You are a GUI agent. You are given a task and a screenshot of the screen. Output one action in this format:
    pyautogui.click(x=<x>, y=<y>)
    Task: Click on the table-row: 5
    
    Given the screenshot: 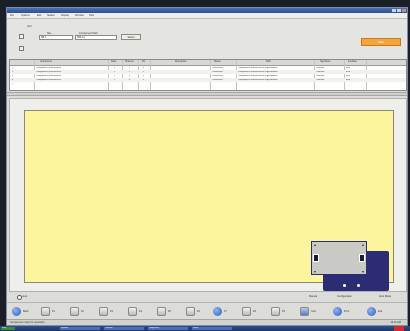 What is the action you would take?
    pyautogui.click(x=208, y=84)
    